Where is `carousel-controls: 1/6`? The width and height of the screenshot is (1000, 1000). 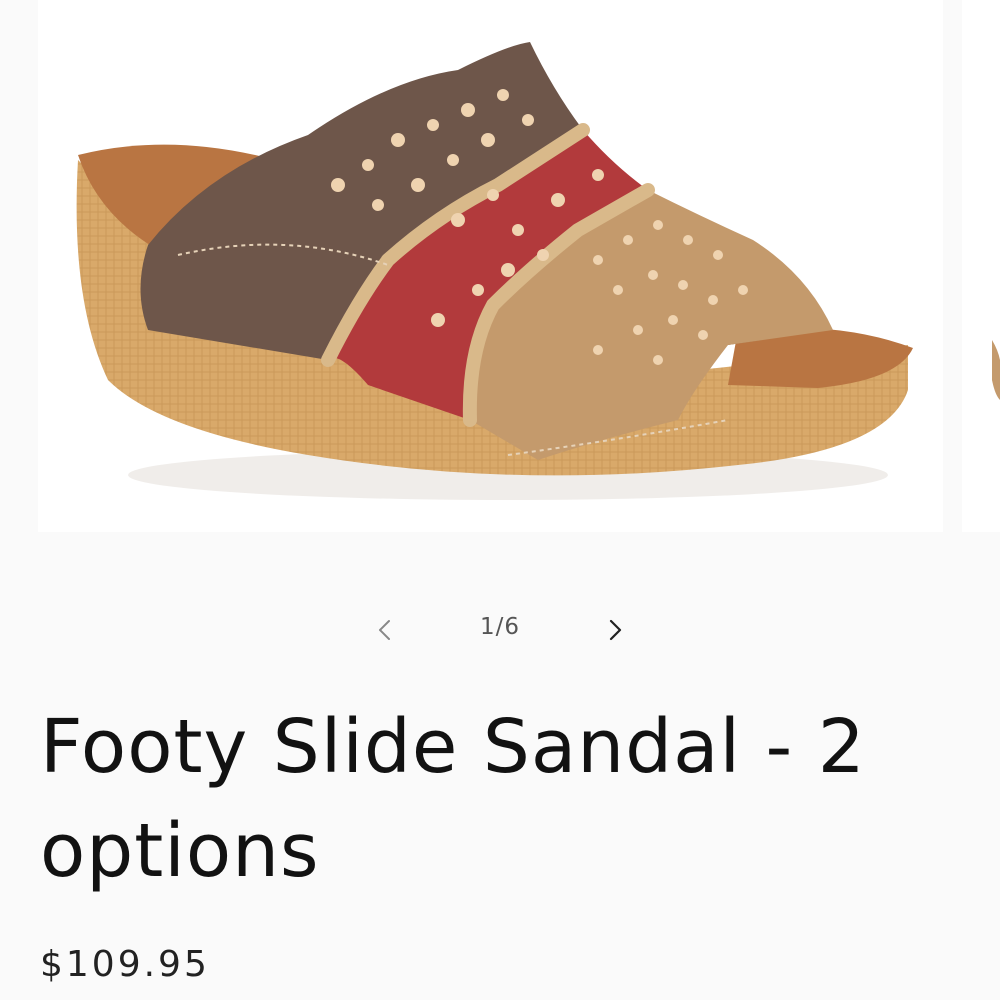 carousel-controls: 1/6 is located at coordinates (500, 630).